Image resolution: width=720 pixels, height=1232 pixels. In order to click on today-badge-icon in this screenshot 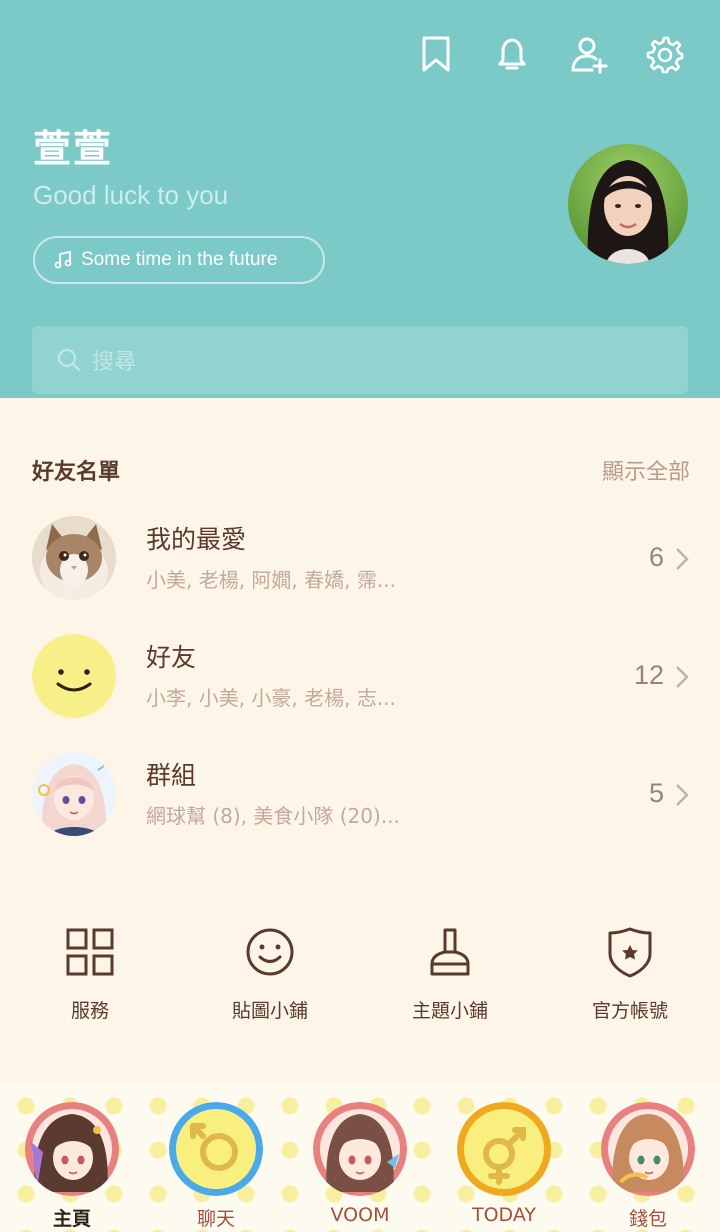, I will do `click(504, 1149)`.